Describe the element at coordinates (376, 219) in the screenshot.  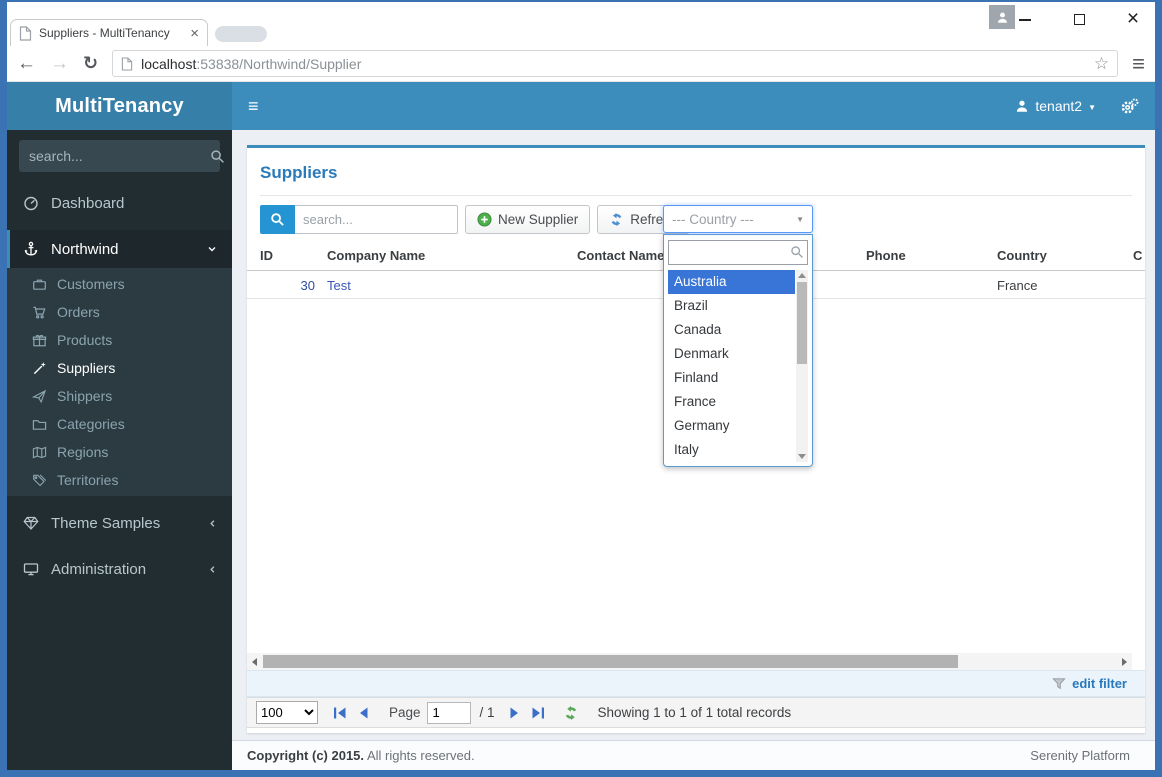
I see `quick-search-input` at that location.